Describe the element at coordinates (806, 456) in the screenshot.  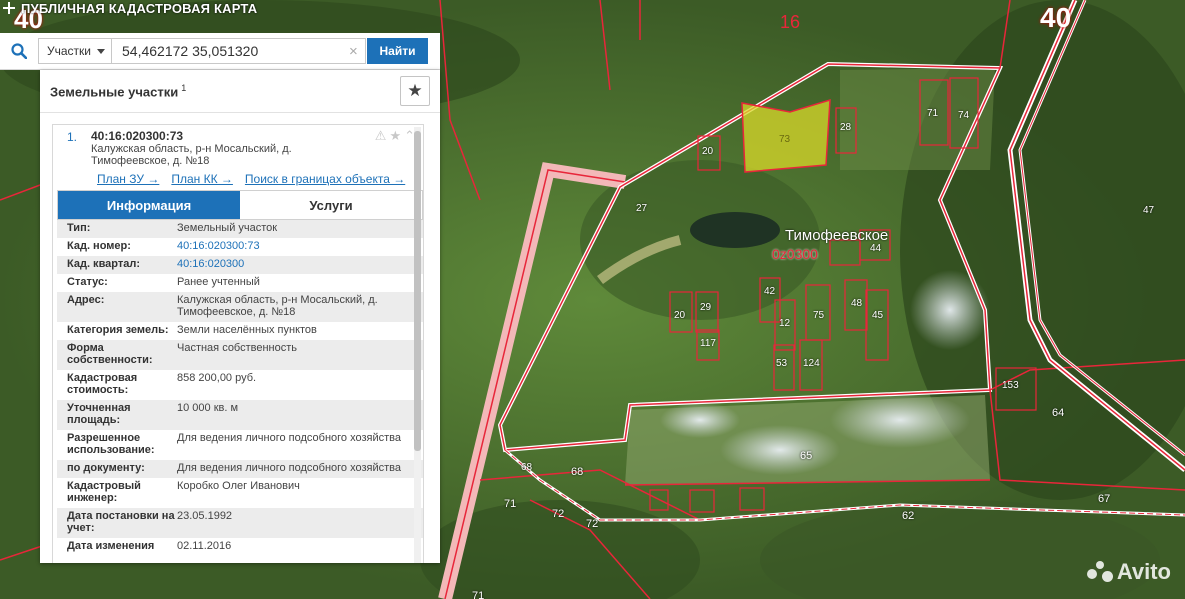
I see `parcel-label: 65` at that location.